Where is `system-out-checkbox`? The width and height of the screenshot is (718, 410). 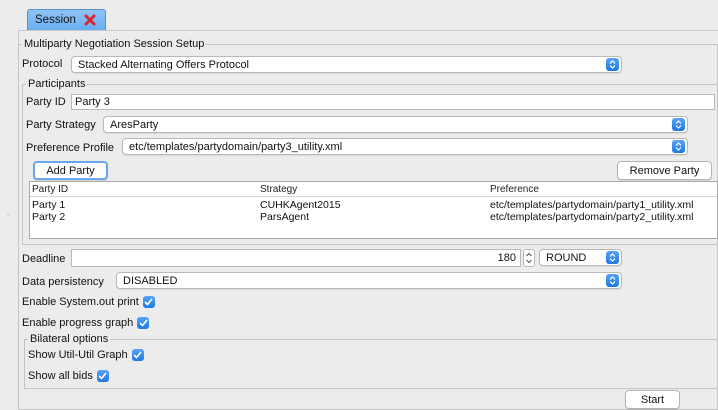
system-out-checkbox is located at coordinates (148, 302).